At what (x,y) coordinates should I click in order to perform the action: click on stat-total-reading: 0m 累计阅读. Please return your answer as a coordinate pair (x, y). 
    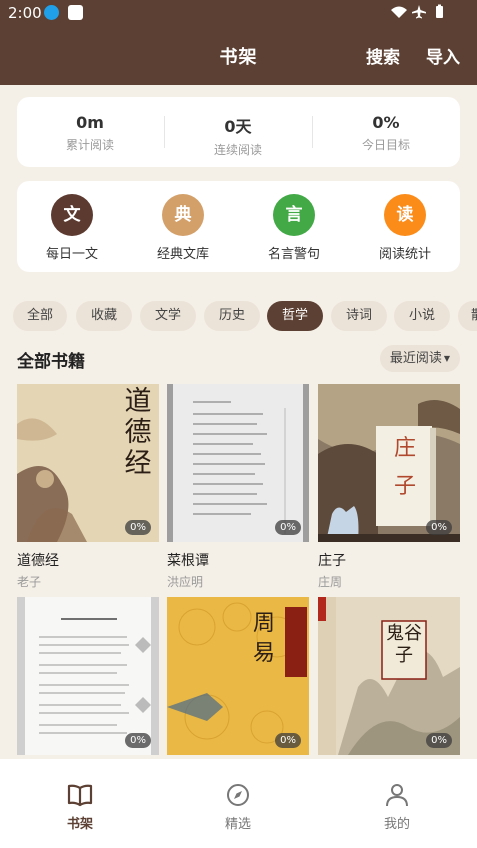
    Looking at the image, I should click on (90, 133).